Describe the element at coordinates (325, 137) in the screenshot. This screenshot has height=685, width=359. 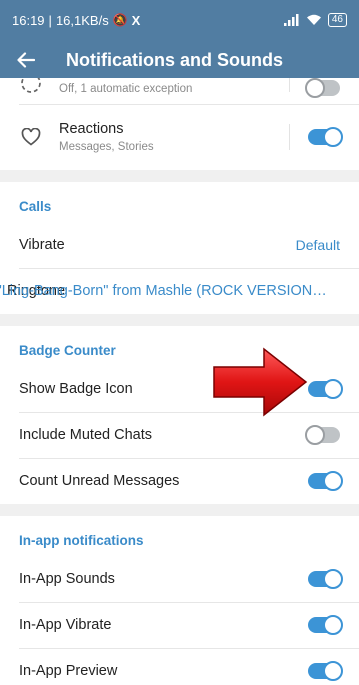
I see `reactions-toggle` at that location.